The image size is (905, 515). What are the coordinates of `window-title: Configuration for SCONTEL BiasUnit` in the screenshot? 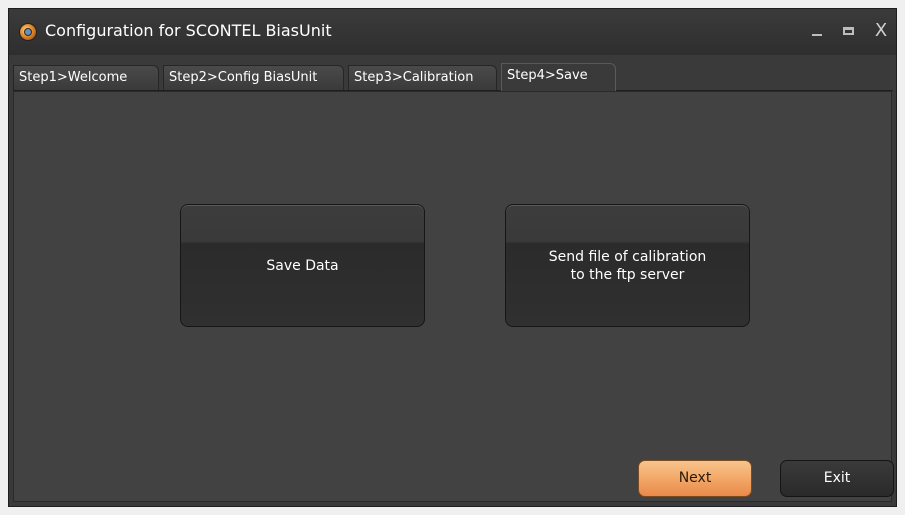 It's located at (188, 30).